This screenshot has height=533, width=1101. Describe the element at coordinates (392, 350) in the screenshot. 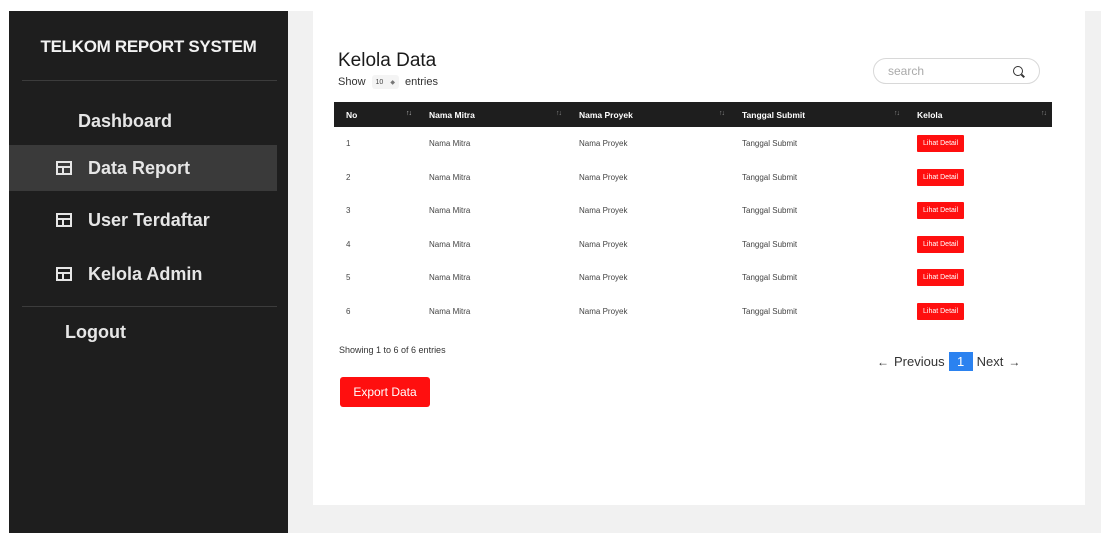

I see `table-info: Showing 1 to 6 of 6 entries` at that location.